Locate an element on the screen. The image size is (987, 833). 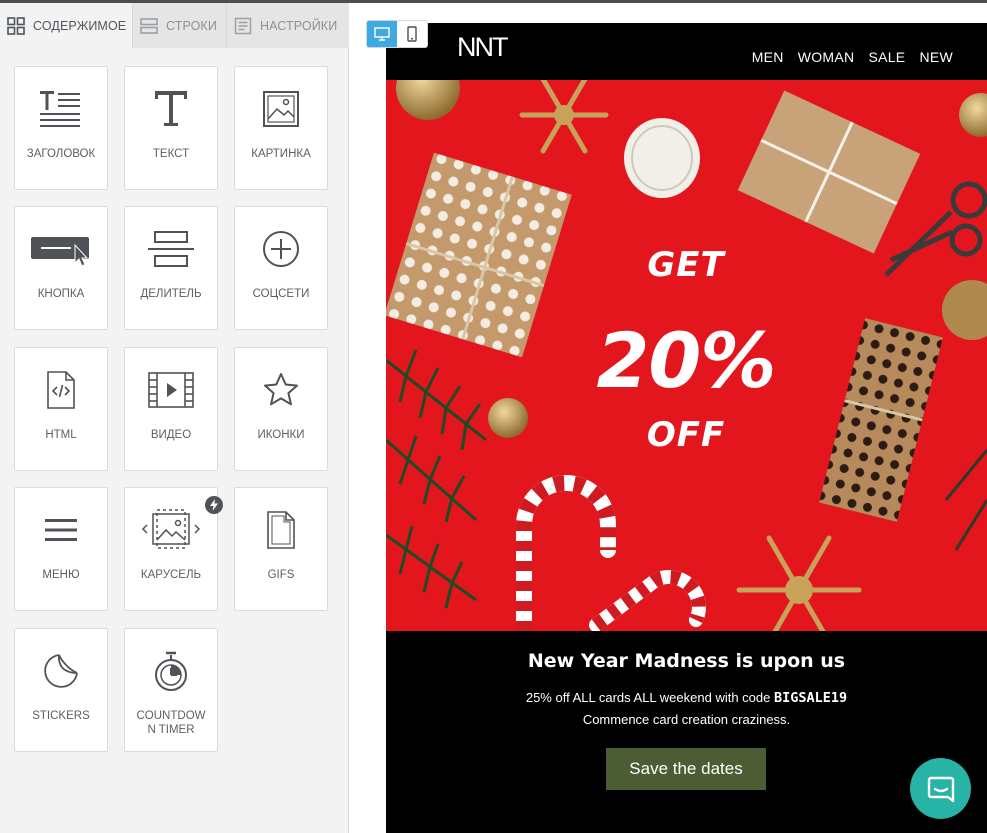
button-icon is located at coordinates (60, 252).